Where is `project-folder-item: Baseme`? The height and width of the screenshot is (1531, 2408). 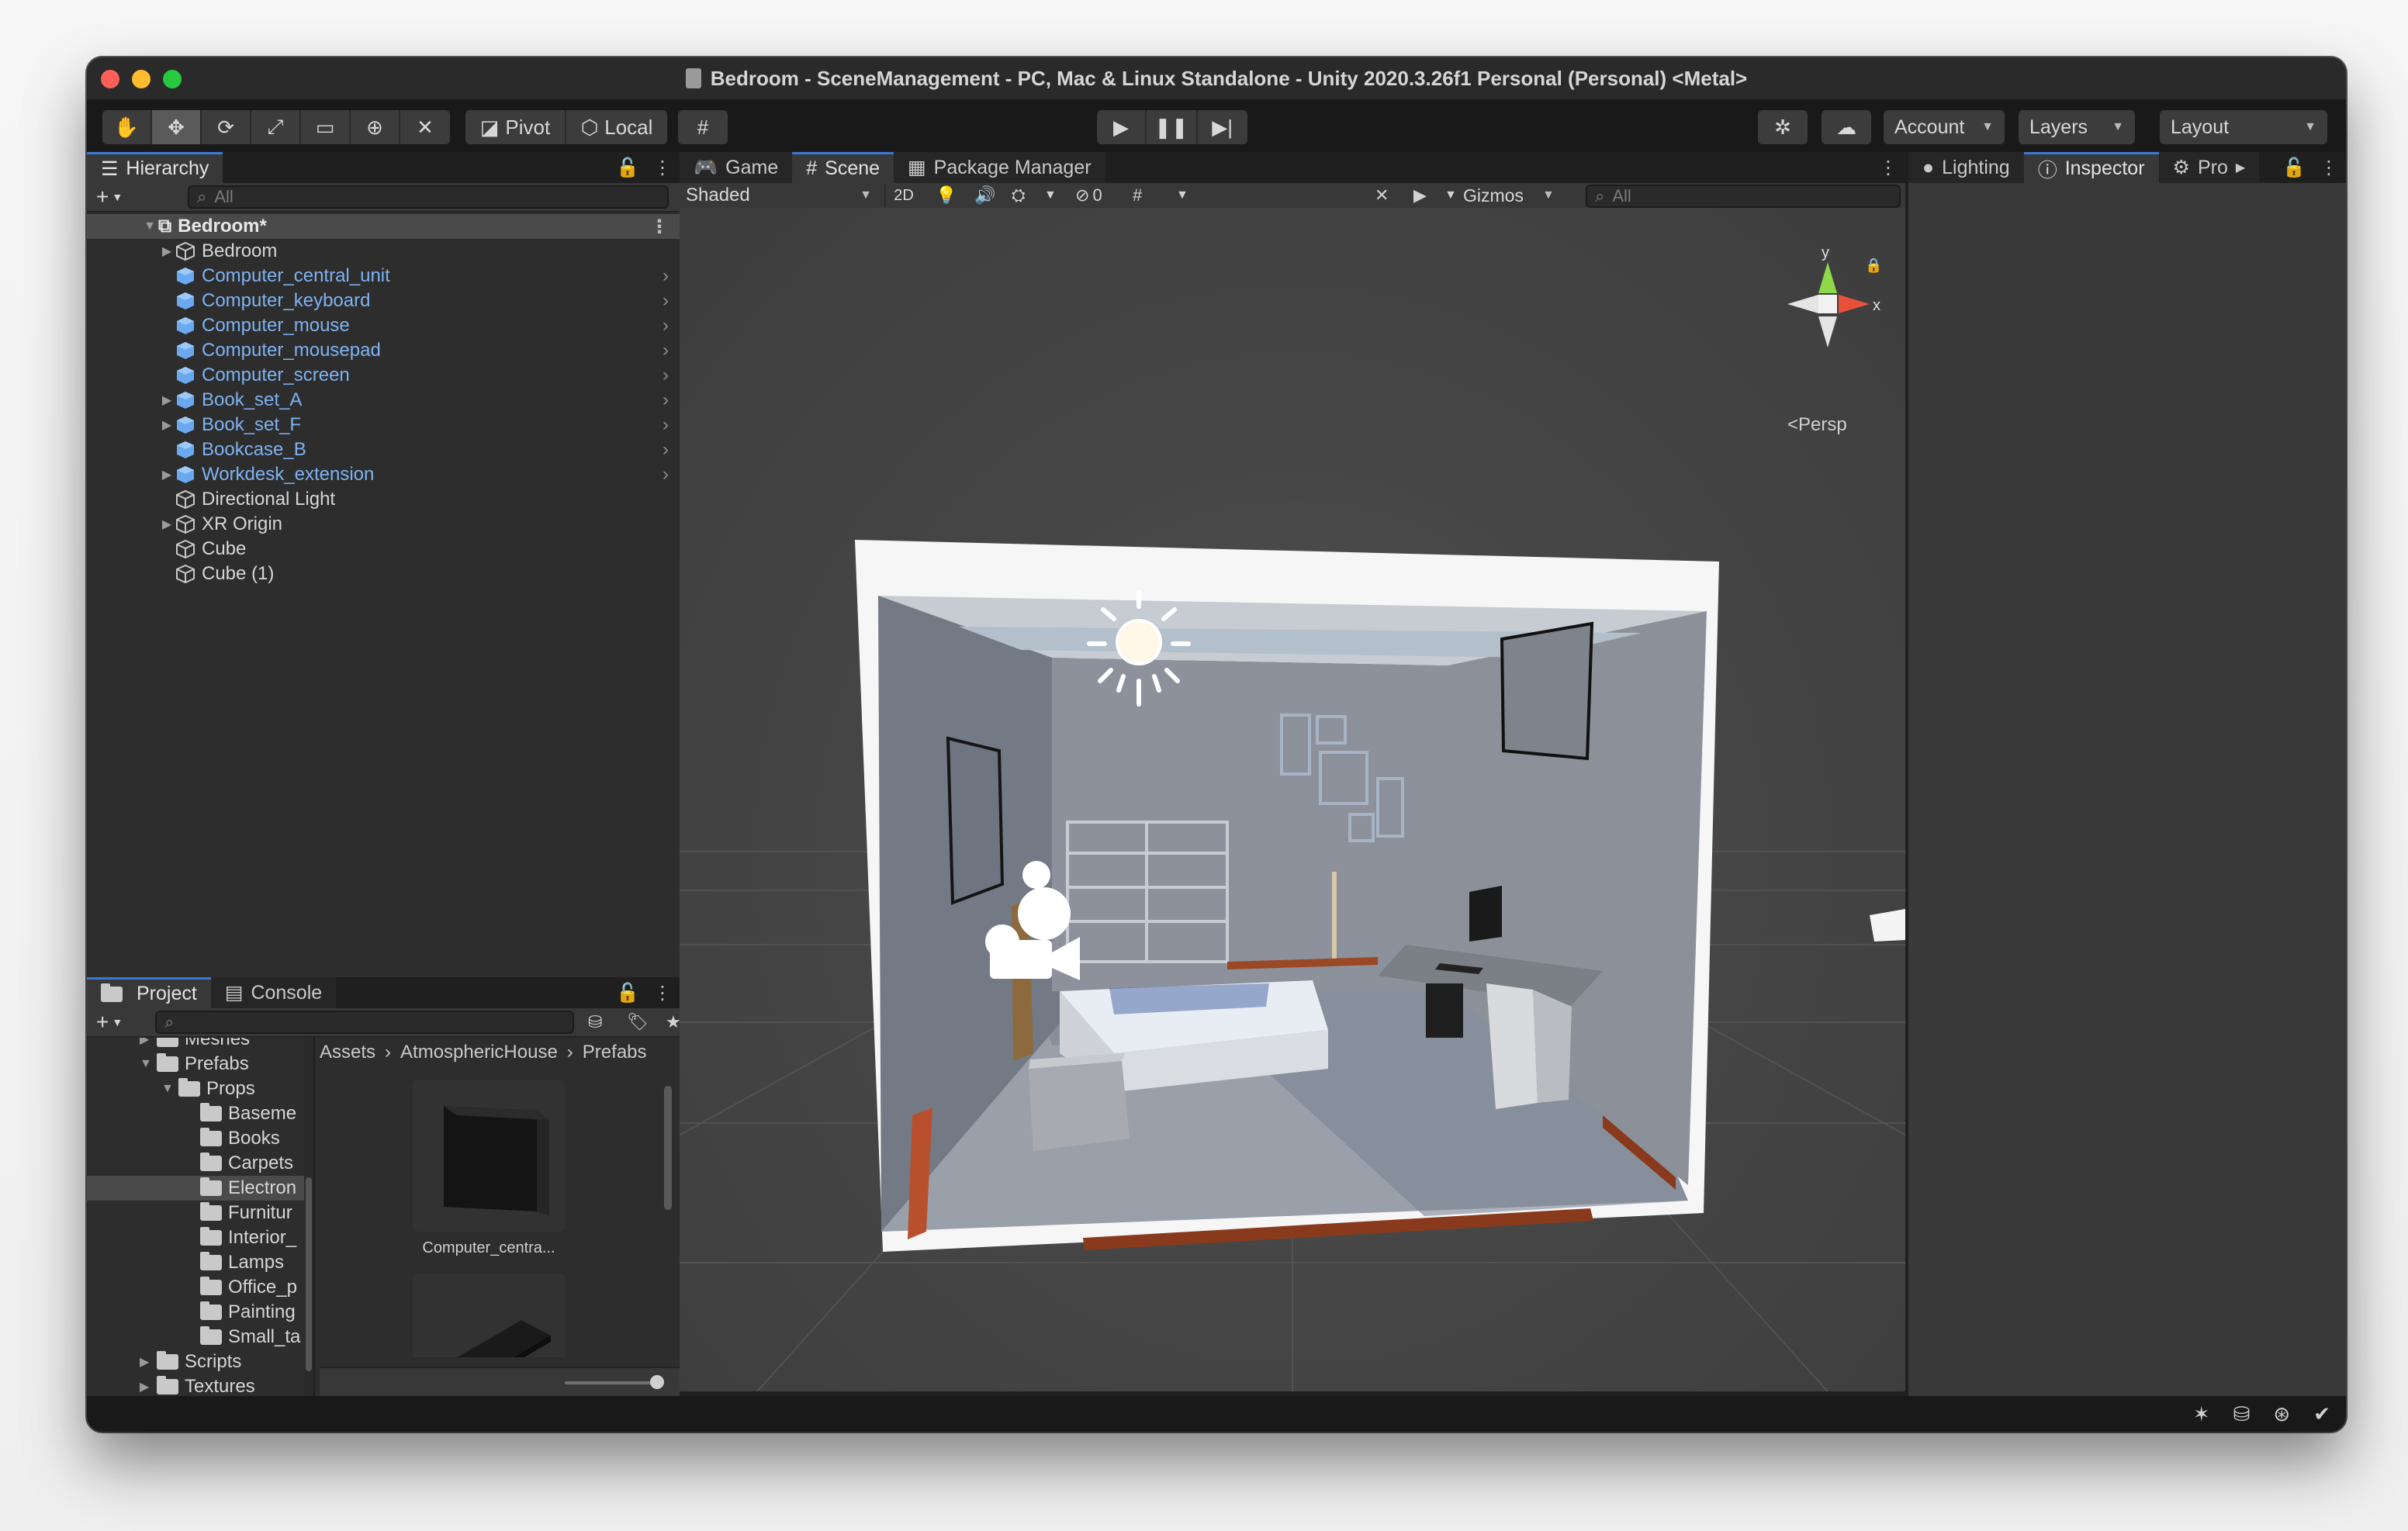 project-folder-item: Baseme is located at coordinates (200, 1113).